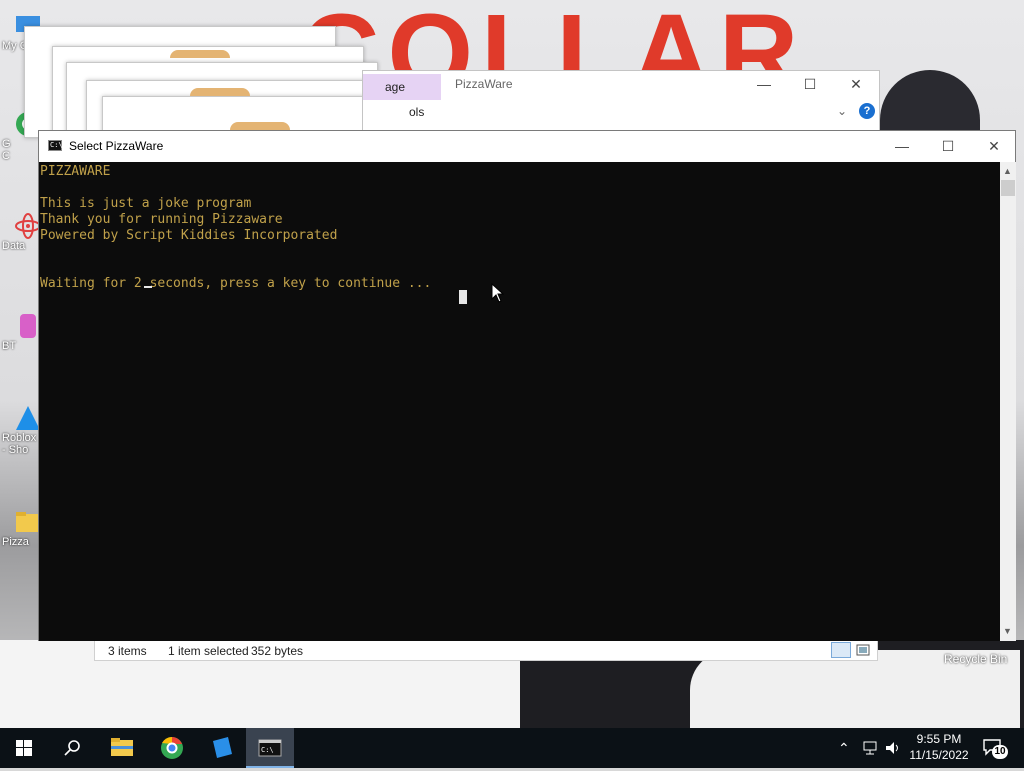 The width and height of the screenshot is (1024, 771). I want to click on volume-icon, so click(893, 748).